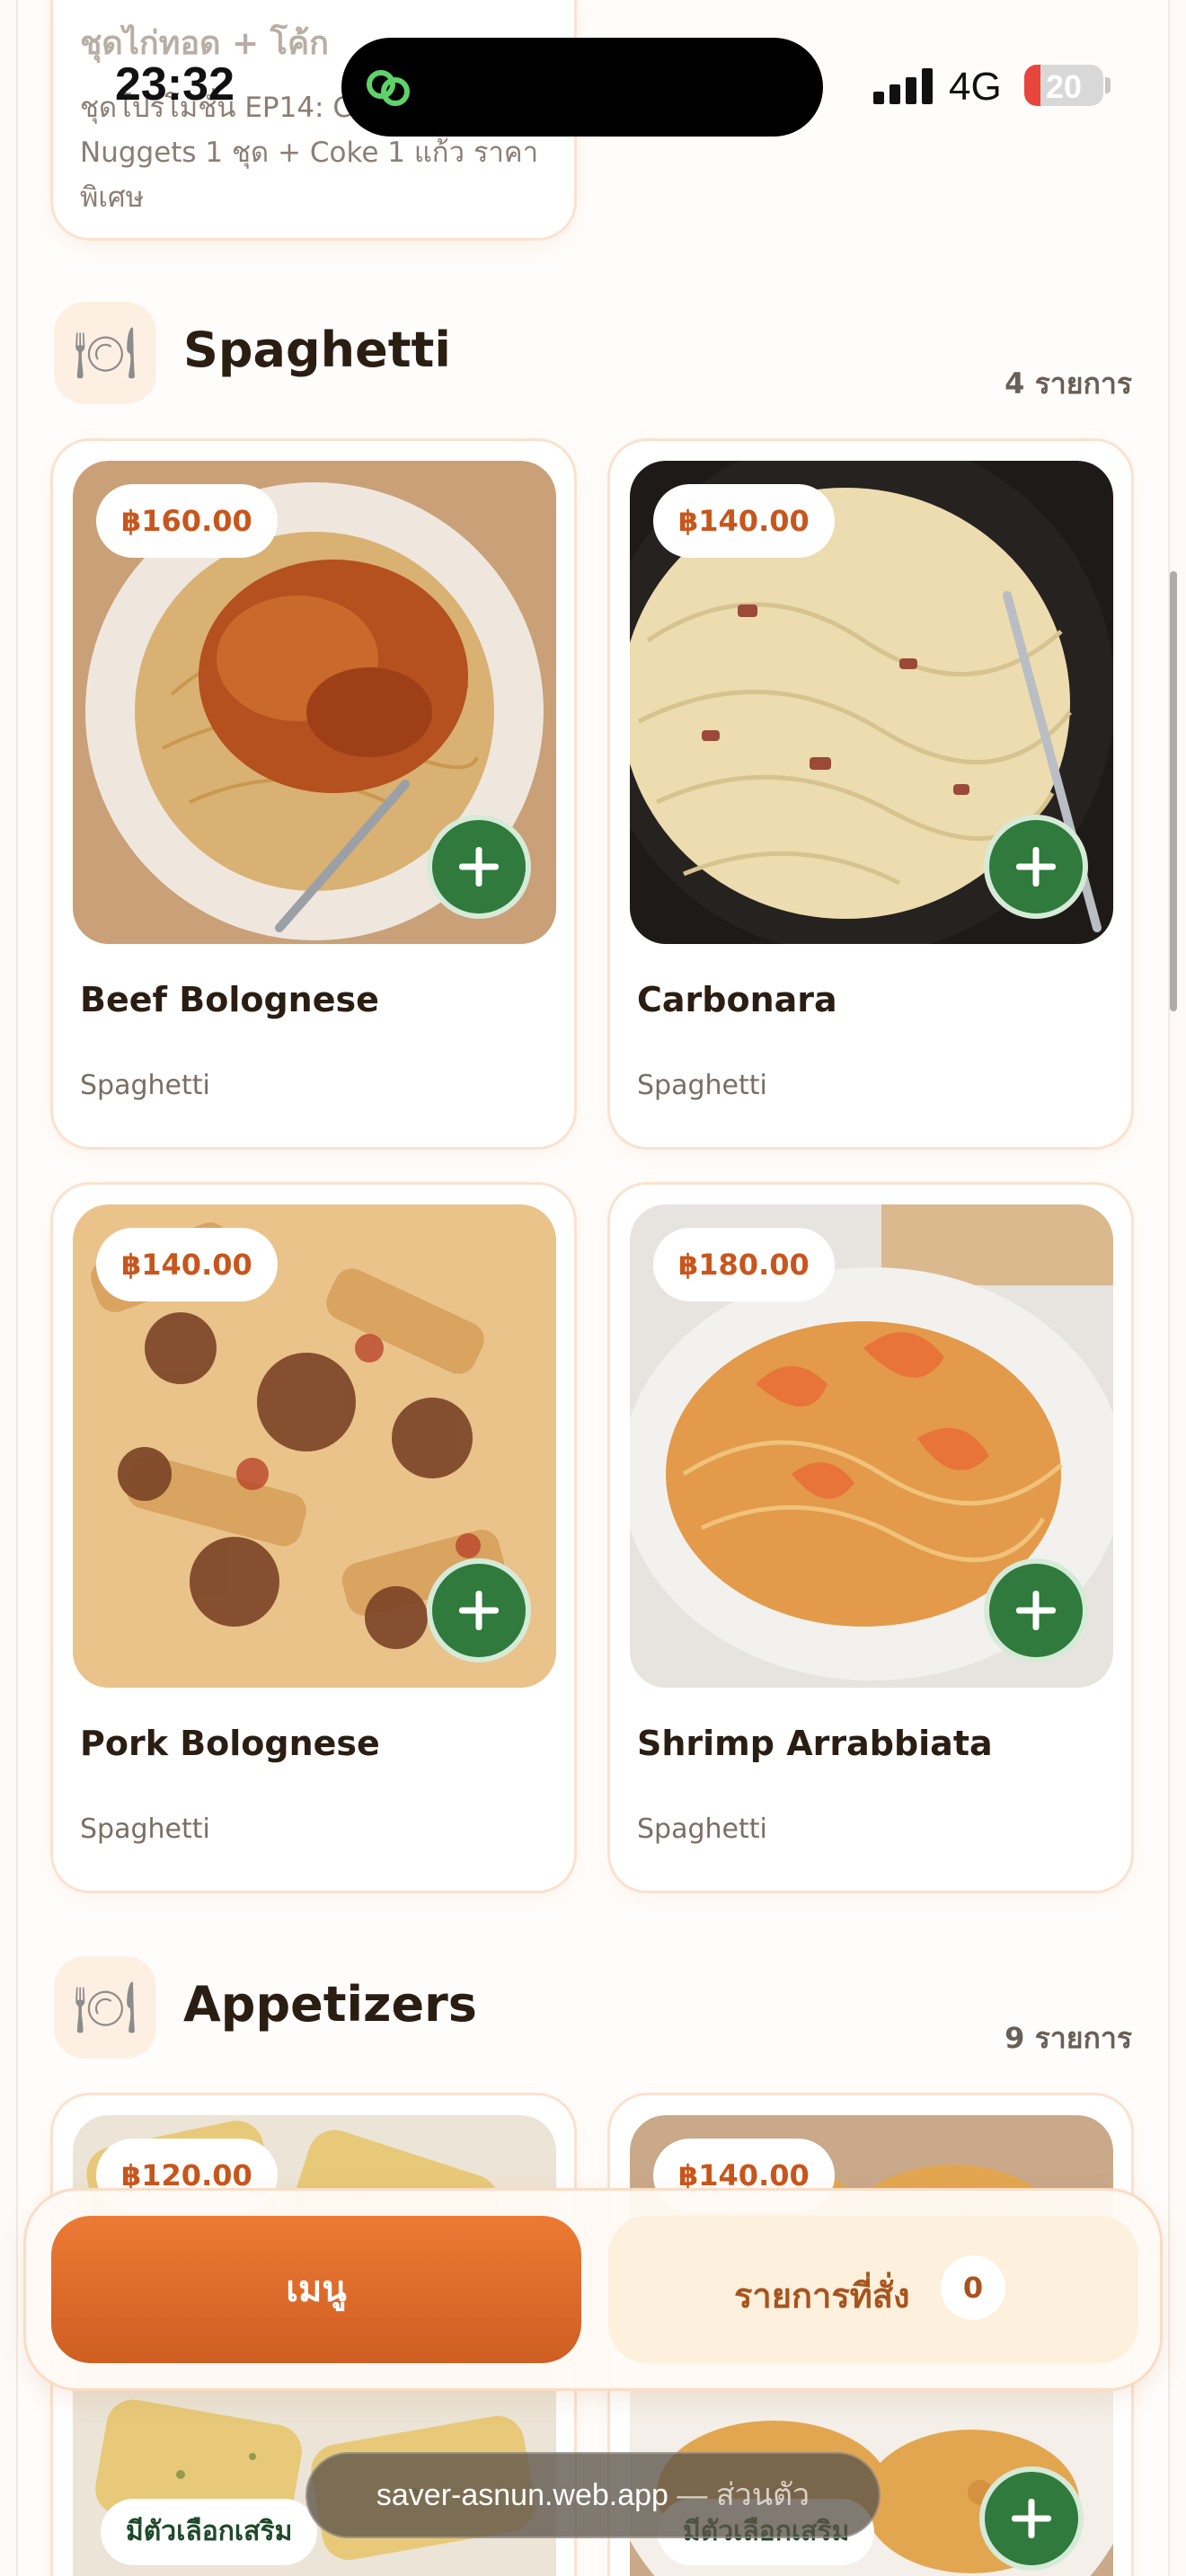 This screenshot has width=1186, height=2576. I want to click on link-icon, so click(388, 88).